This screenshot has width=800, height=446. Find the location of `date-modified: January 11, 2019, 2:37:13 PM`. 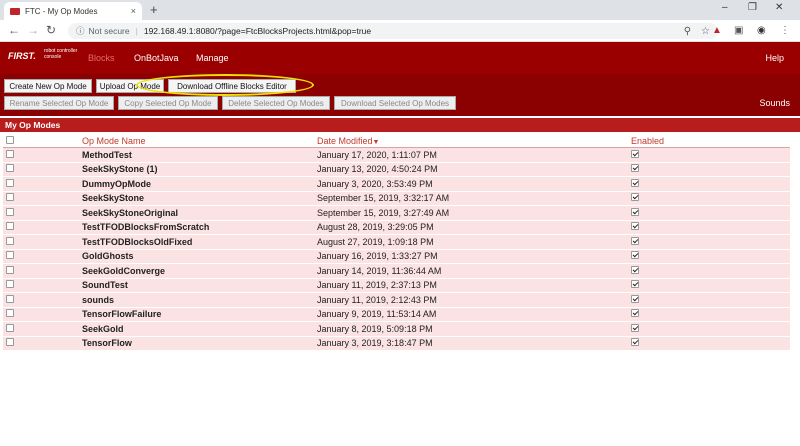

date-modified: January 11, 2019, 2:37:13 PM is located at coordinates (377, 285).